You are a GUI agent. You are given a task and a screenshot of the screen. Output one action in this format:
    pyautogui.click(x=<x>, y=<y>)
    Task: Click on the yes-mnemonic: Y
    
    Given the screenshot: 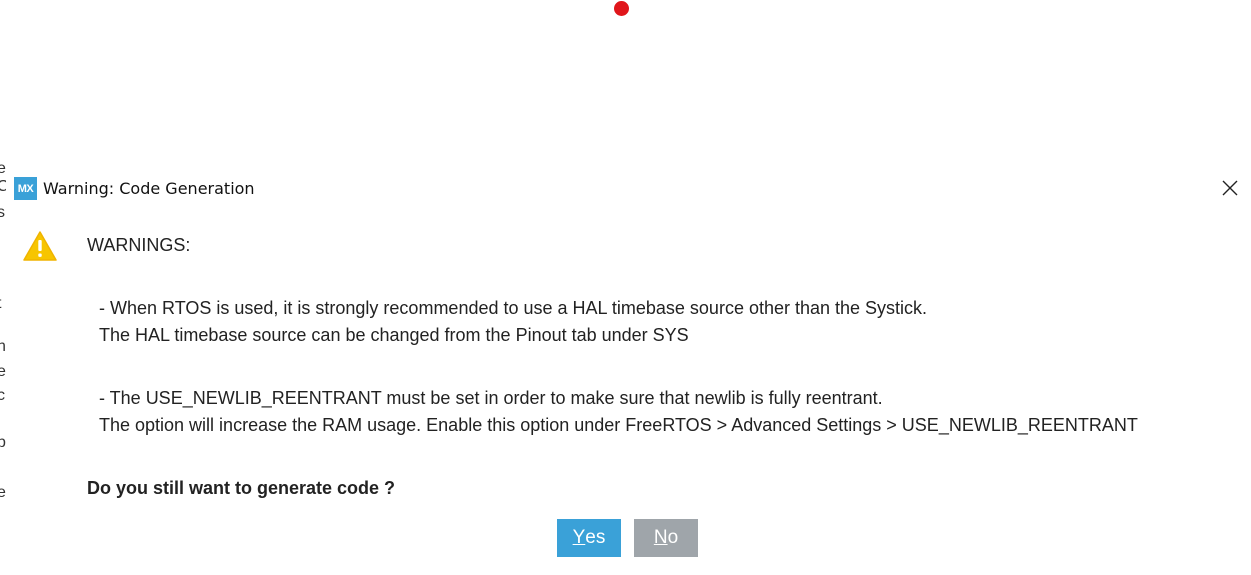 What is the action you would take?
    pyautogui.click(x=579, y=537)
    